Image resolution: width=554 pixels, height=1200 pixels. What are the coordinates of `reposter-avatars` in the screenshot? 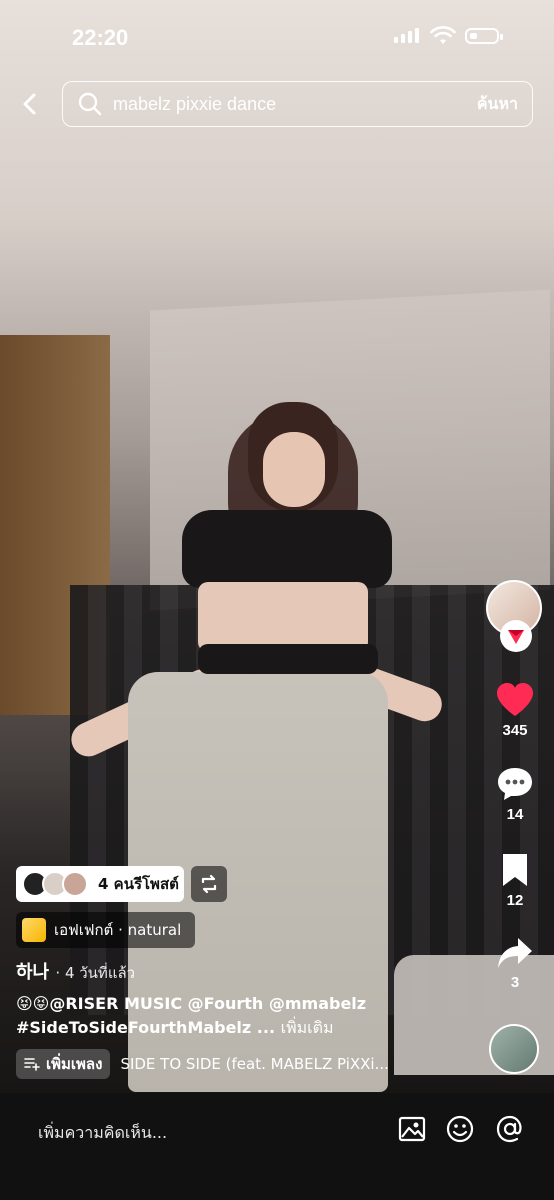 It's located at (55, 884).